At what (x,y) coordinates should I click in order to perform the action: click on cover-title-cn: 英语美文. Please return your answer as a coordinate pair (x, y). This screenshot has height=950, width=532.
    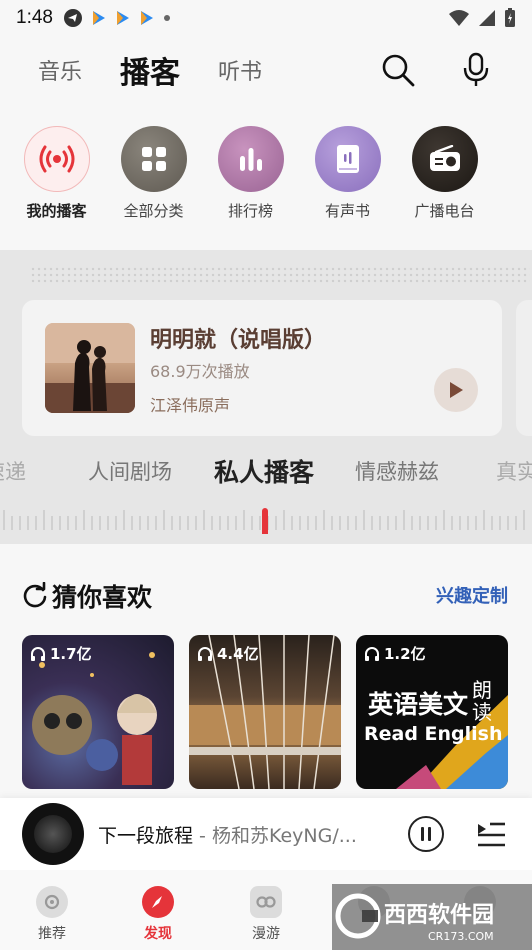
    Looking at the image, I should click on (418, 704).